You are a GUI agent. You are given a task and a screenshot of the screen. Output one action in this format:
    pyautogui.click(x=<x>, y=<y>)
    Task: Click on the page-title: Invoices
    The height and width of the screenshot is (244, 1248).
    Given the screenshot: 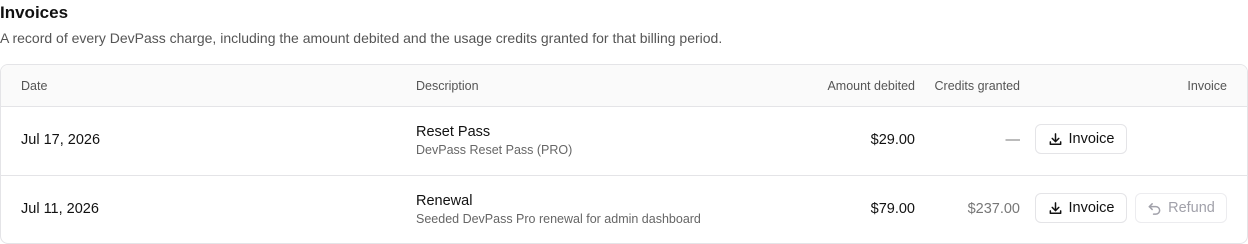 What is the action you would take?
    pyautogui.click(x=34, y=12)
    